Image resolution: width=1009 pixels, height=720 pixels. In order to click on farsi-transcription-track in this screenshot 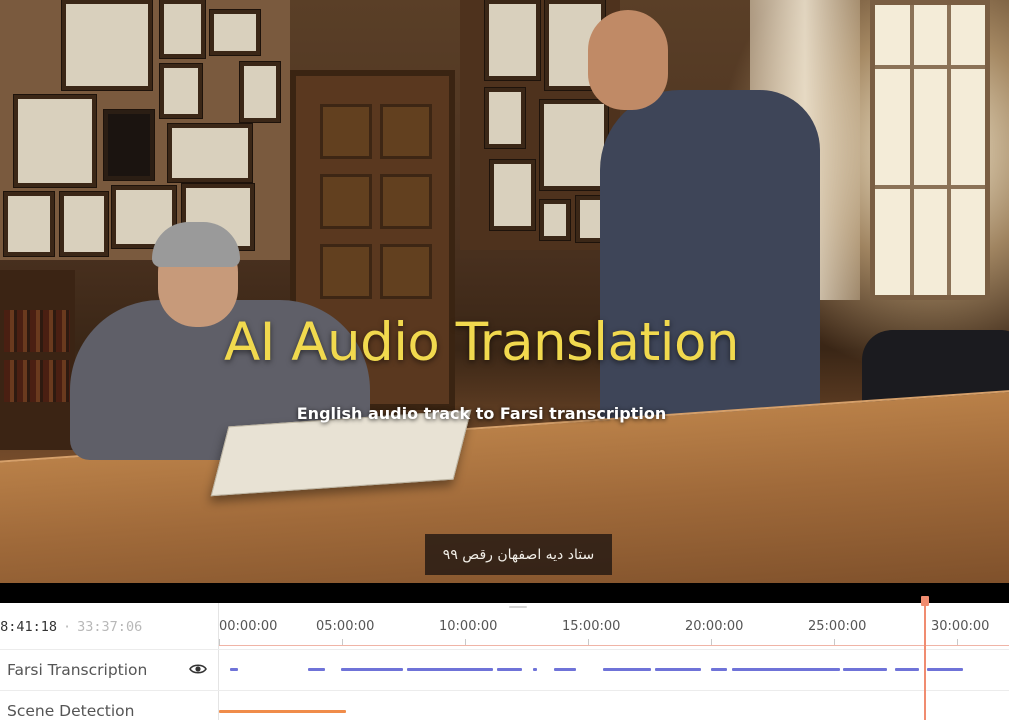, I will do `click(614, 669)`.